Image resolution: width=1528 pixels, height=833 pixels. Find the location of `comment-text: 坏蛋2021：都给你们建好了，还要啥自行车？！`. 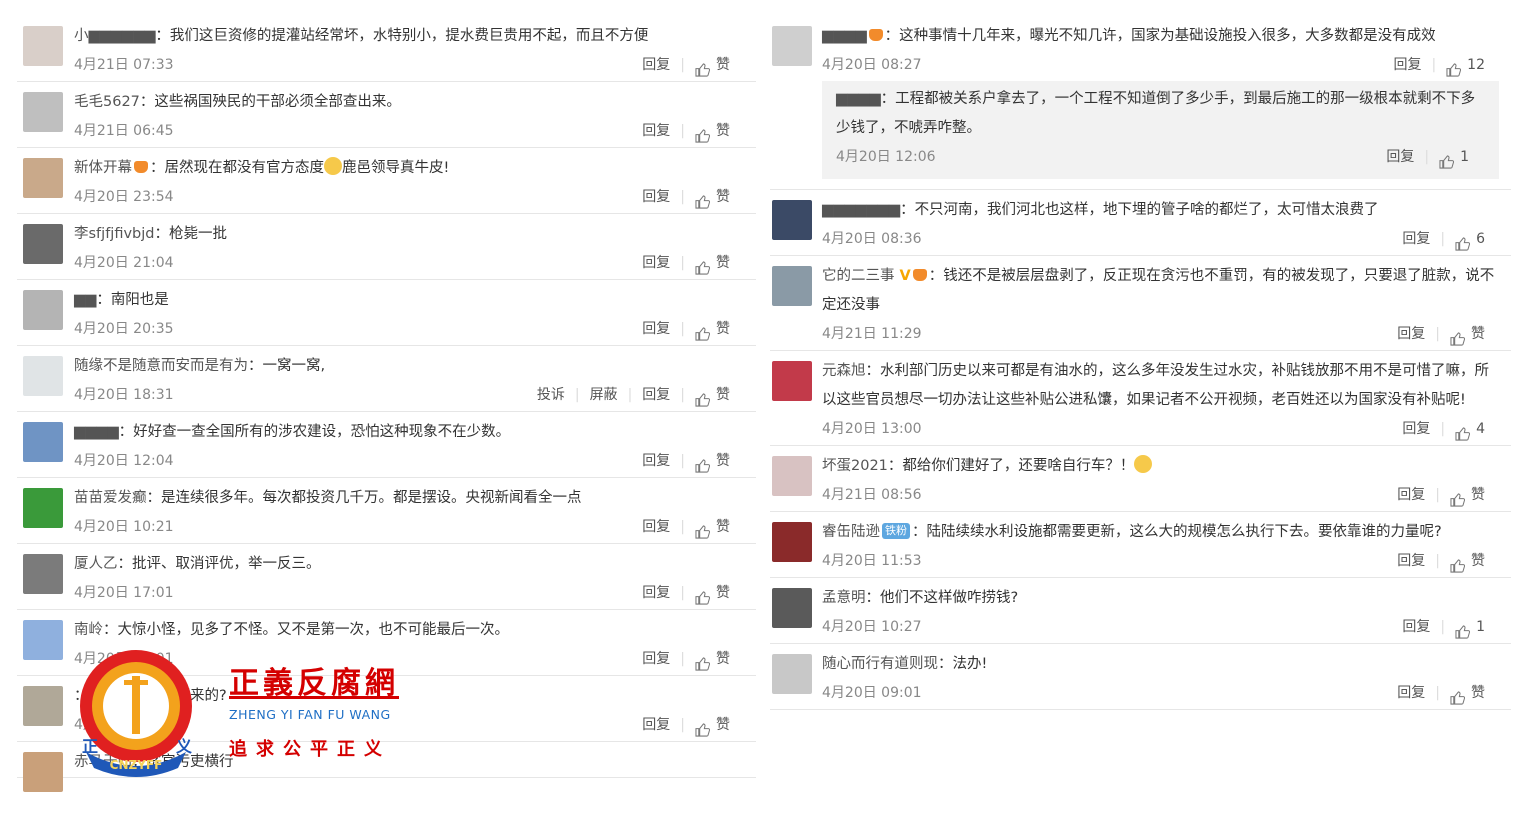

comment-text: 坏蛋2021：都给你们建好了，还要啥自行车？！ is located at coordinates (1161, 466).